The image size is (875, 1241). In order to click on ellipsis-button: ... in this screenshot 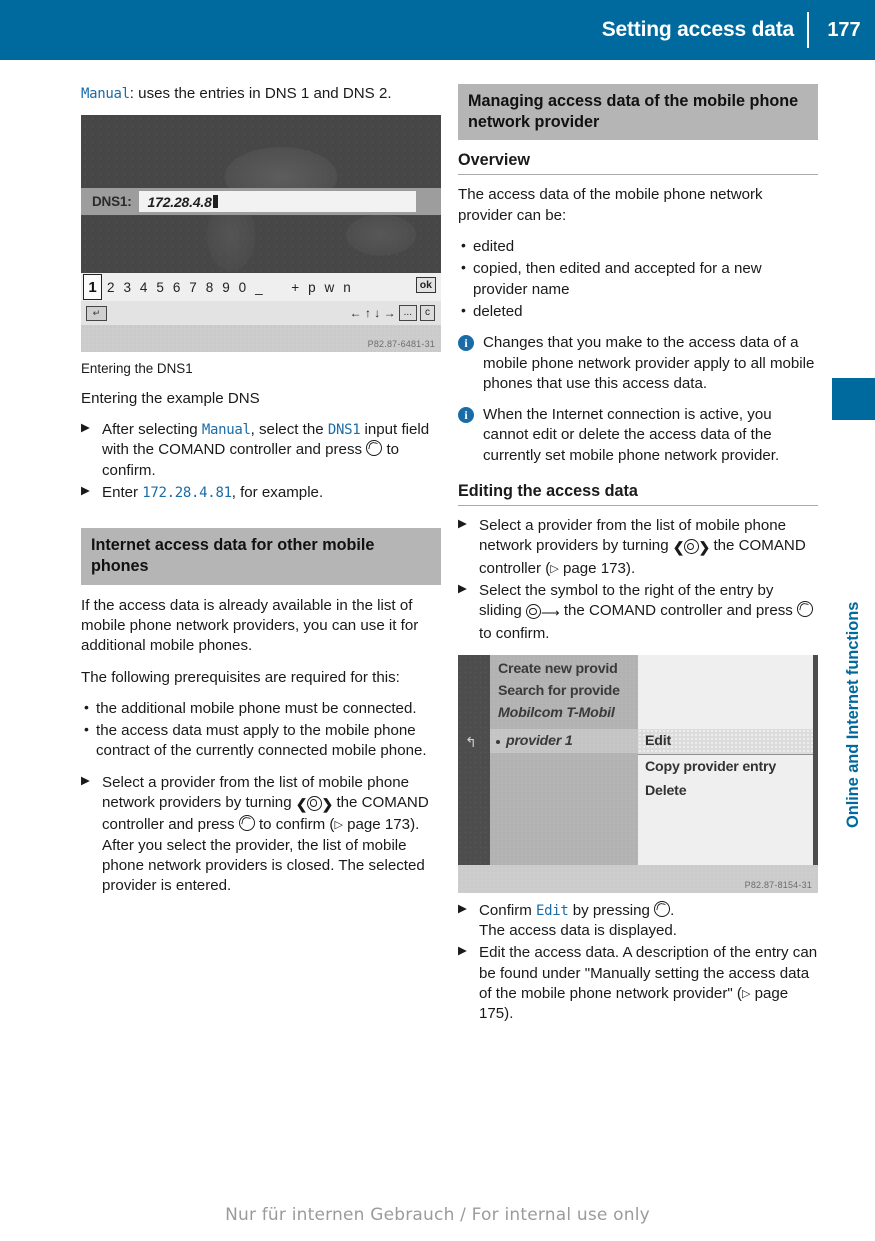, I will do `click(407, 313)`.